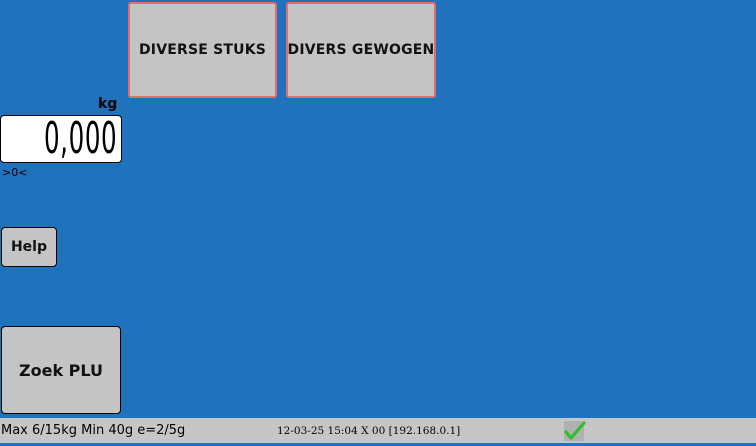  I want to click on scale-capacity-info: Max 6/15kg Min 40g e=2/5g, so click(93, 430).